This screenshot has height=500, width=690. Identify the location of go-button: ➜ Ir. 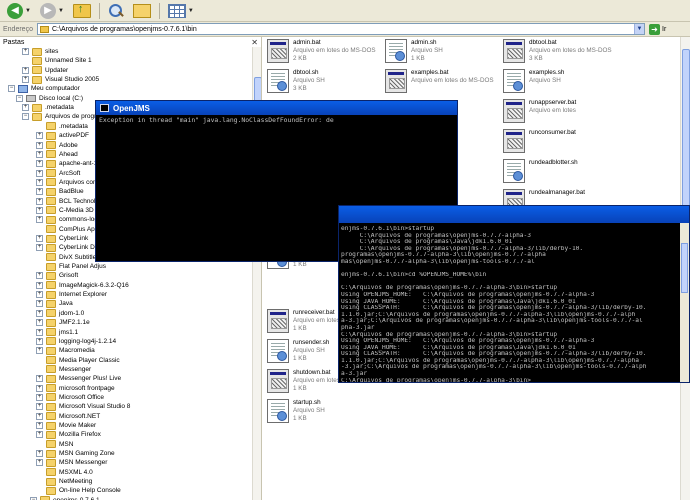
(657, 29).